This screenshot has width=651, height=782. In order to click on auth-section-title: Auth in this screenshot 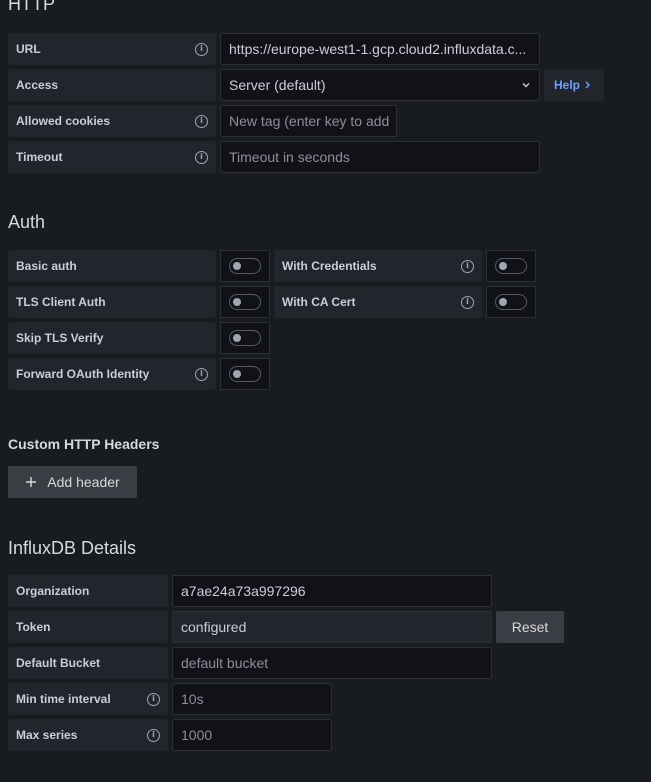, I will do `click(27, 222)`.